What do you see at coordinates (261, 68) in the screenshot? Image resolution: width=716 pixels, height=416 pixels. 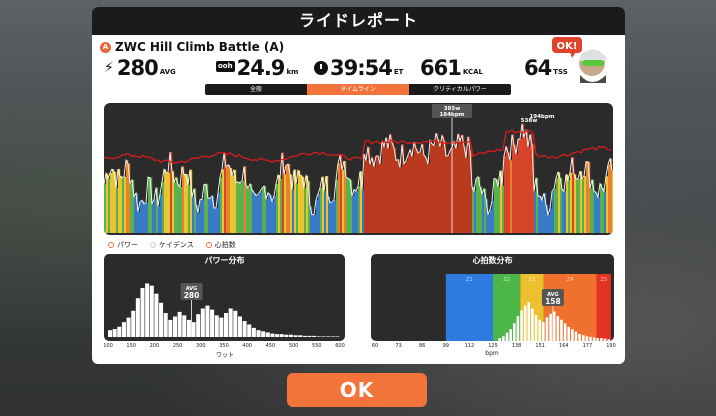 I see `distance-value: 24.9` at bounding box center [261, 68].